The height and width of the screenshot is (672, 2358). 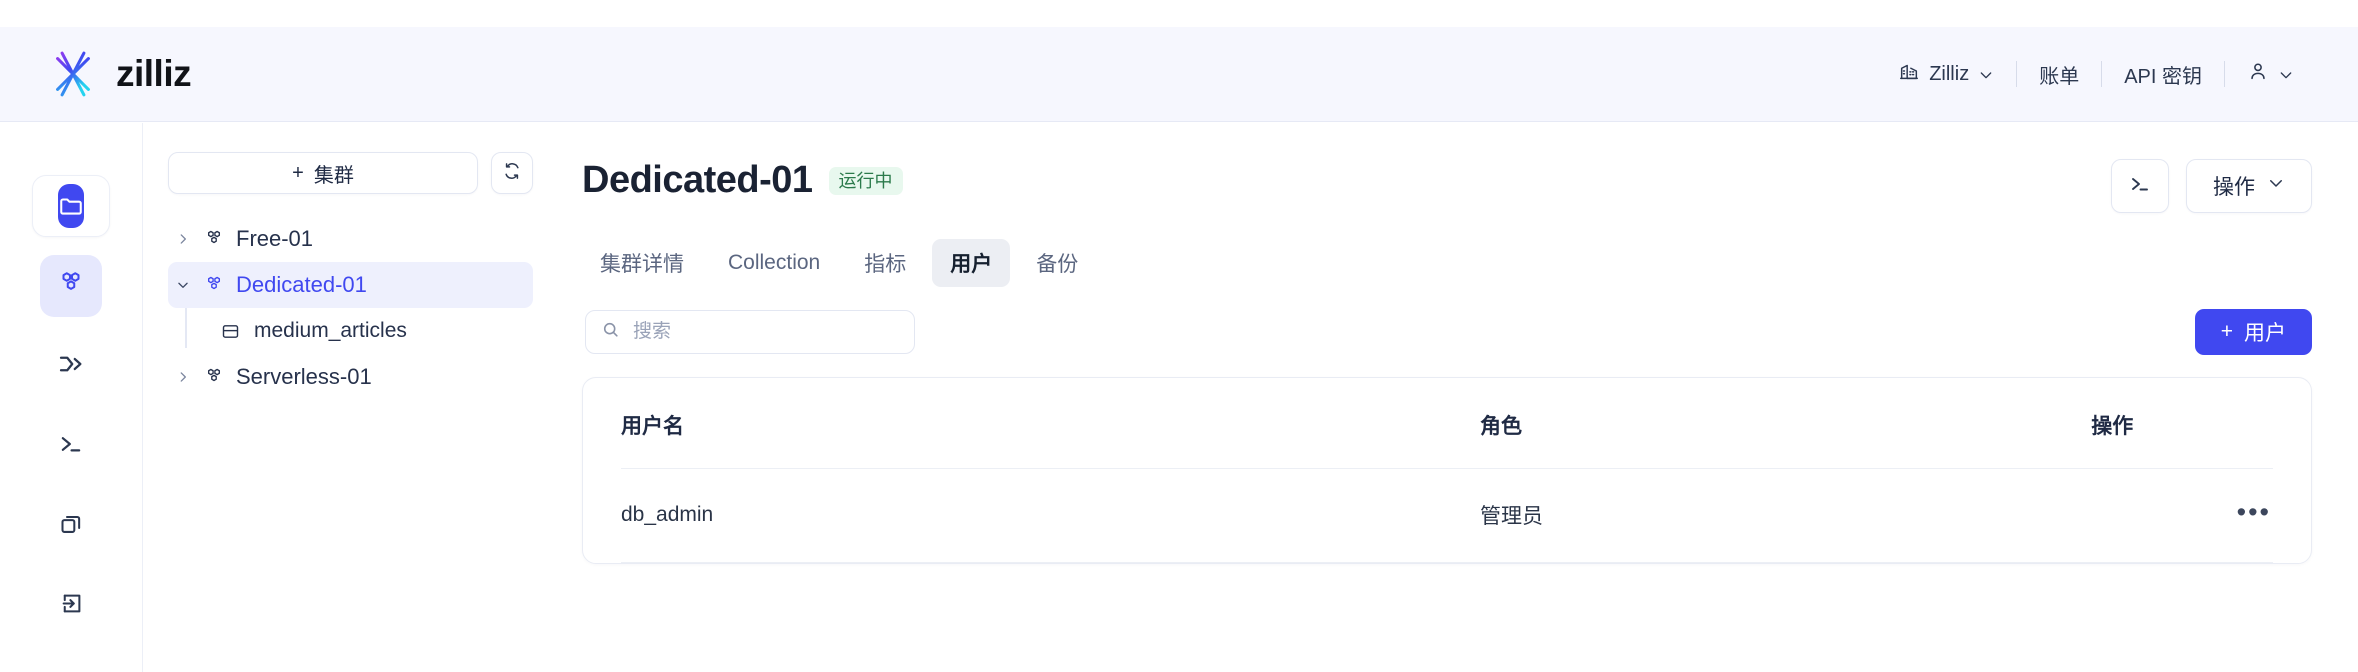 I want to click on page-title-group: Dedicated-01 运行中, so click(x=742, y=180).